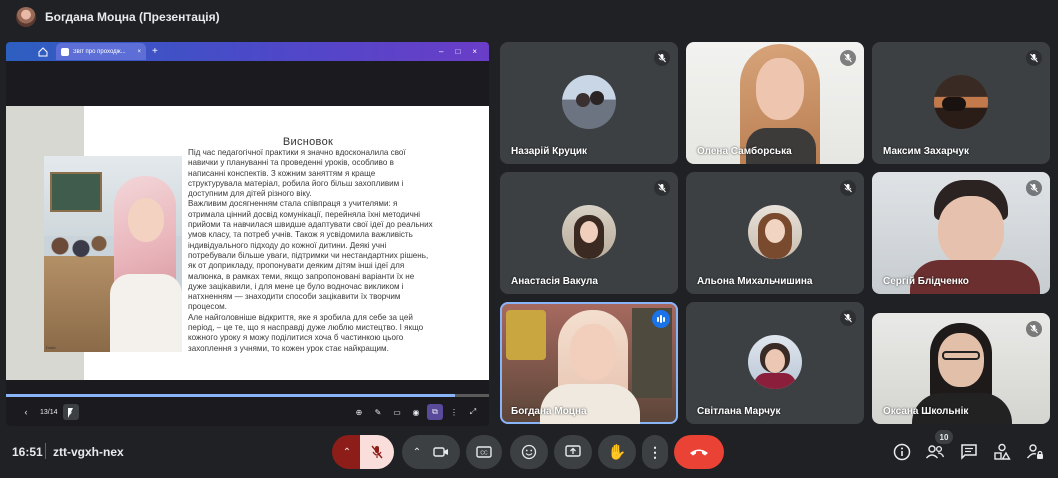  I want to click on present-screen-icon, so click(573, 451).